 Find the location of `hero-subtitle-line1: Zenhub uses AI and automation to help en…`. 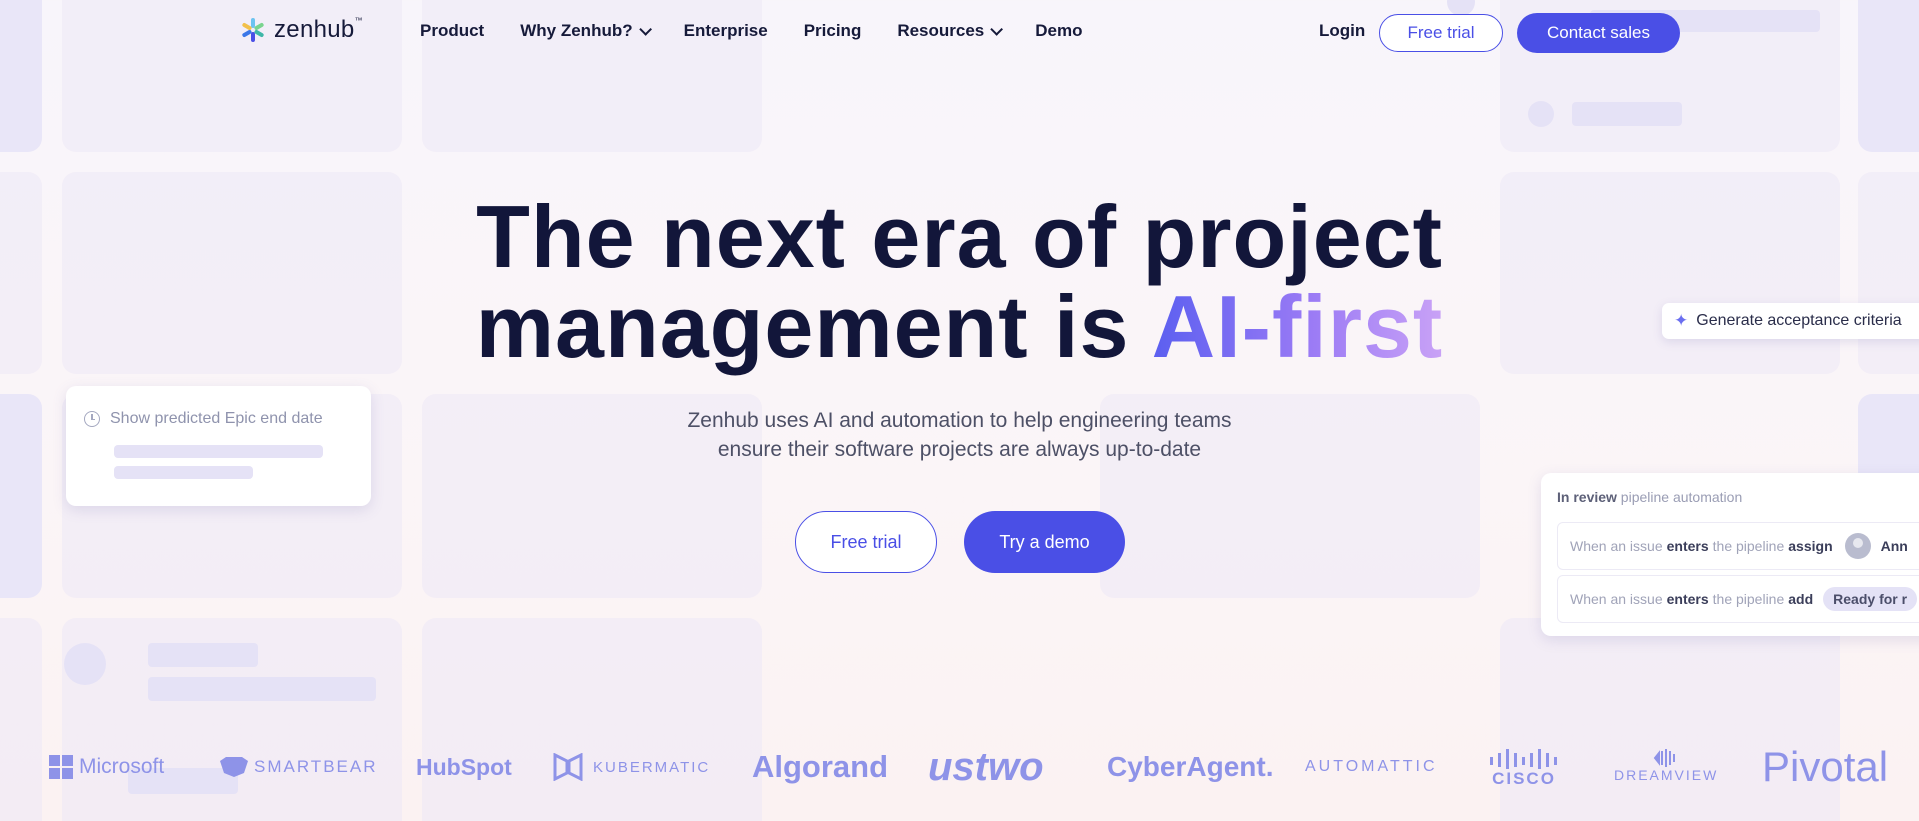

hero-subtitle-line1: Zenhub uses AI and automation to help en… is located at coordinates (959, 420).